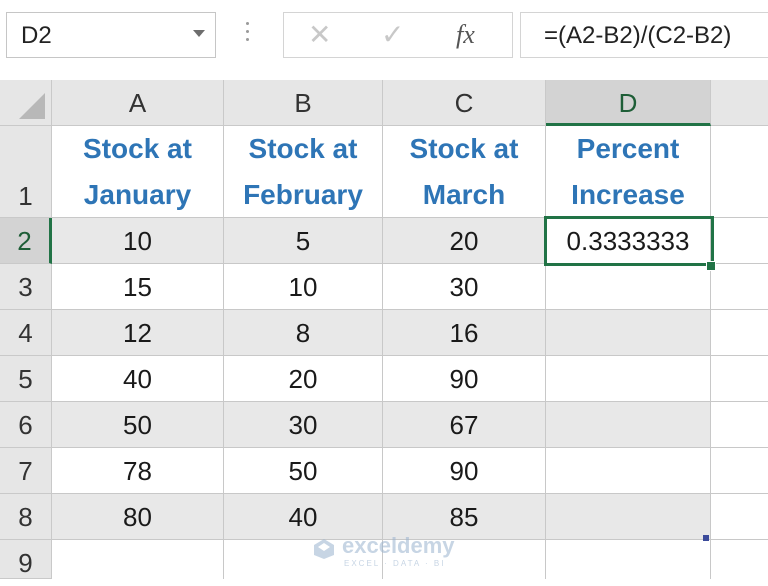 The width and height of the screenshot is (768, 586). I want to click on cell-c6: 67, so click(464, 425).